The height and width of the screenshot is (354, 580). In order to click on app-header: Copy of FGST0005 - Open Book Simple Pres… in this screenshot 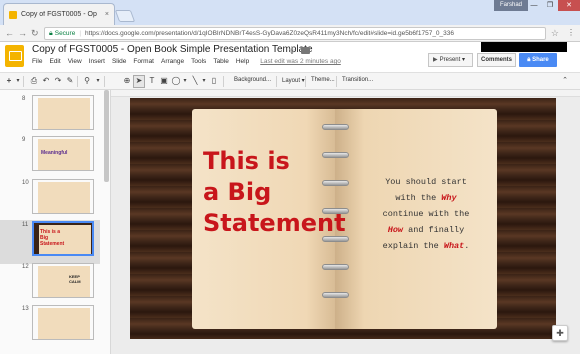, I will do `click(290, 57)`.